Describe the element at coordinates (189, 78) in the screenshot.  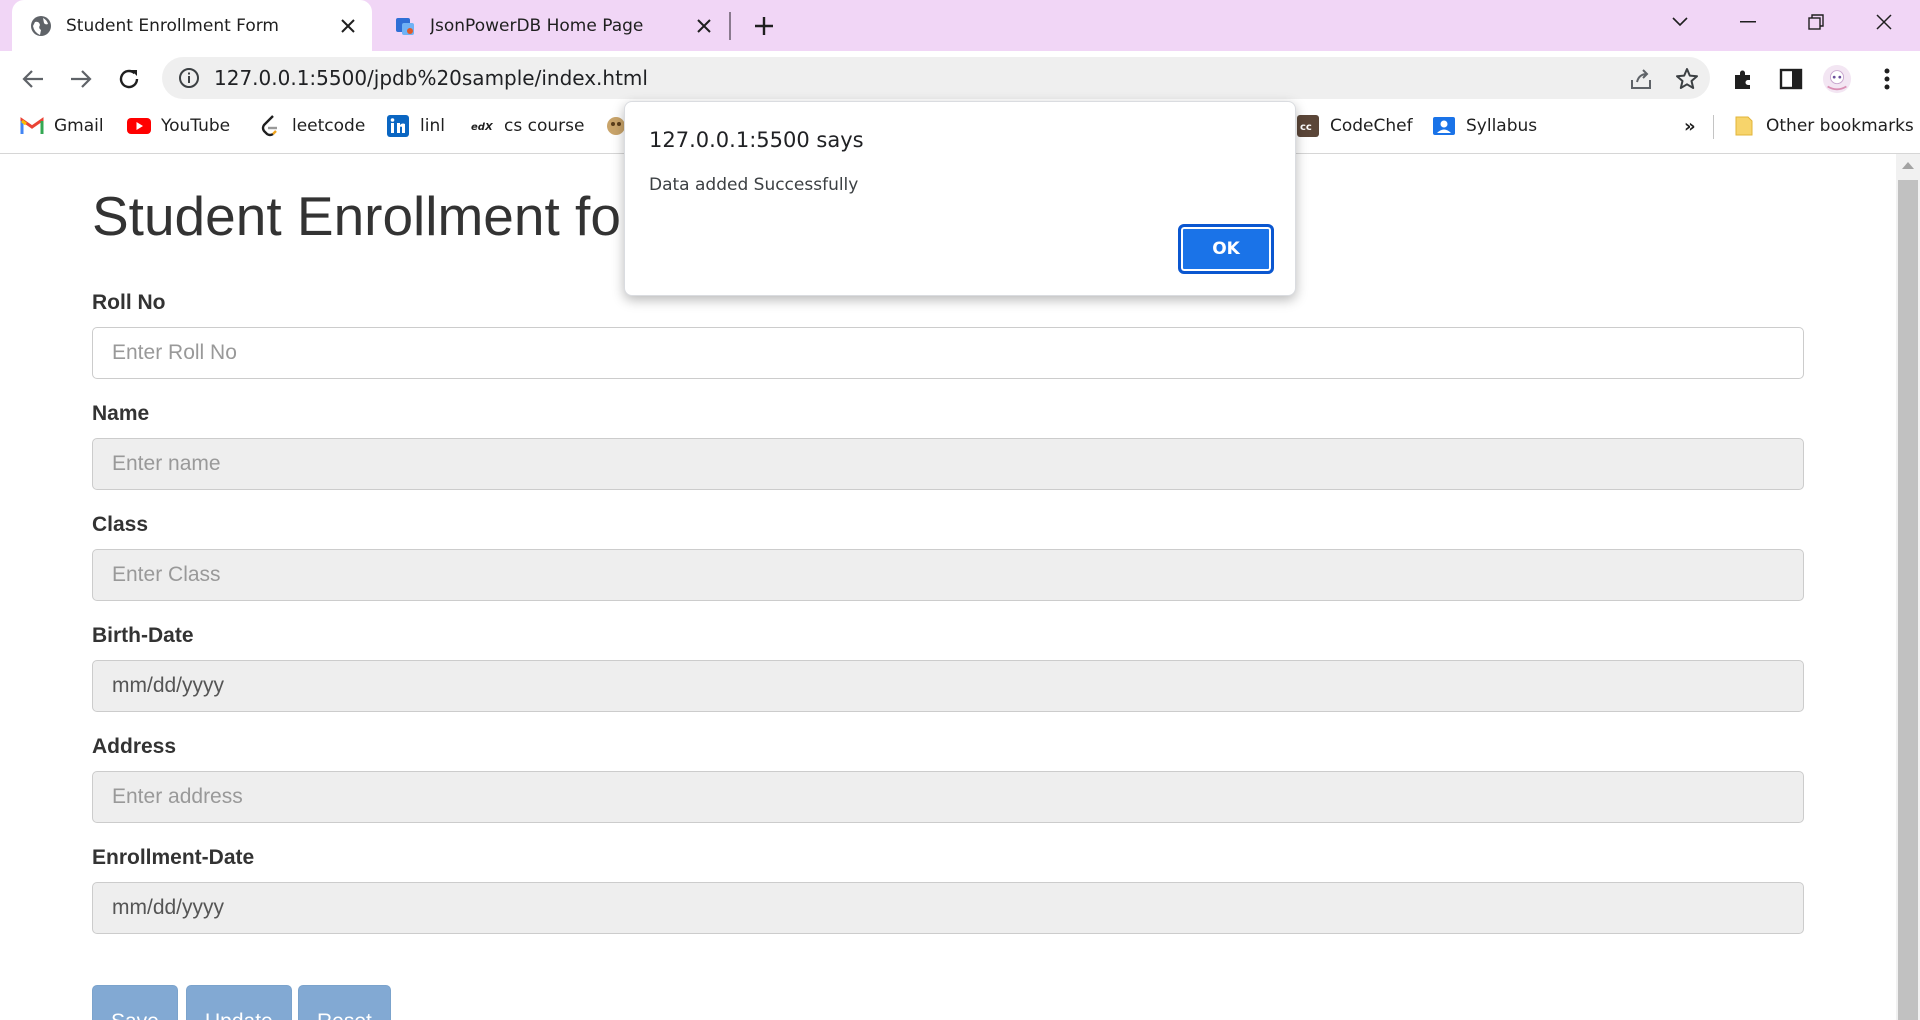
I see `site-info-icon` at that location.